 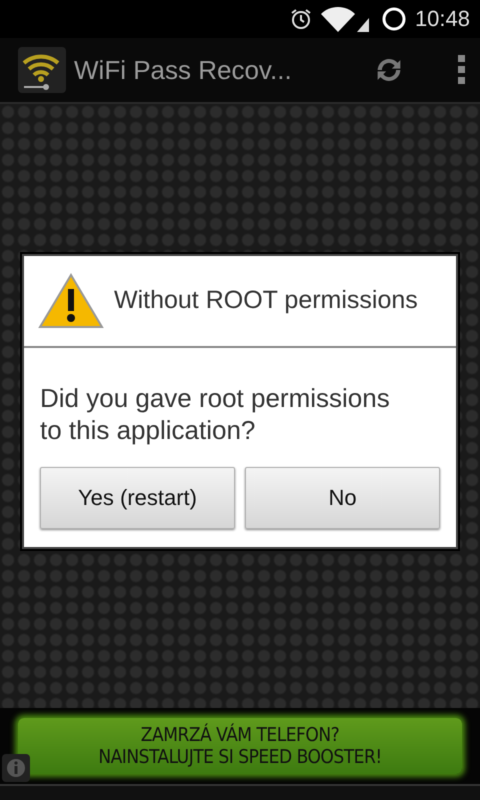 What do you see at coordinates (215, 414) in the screenshot?
I see `dialog-message: Did you gave root permissions to this application?` at bounding box center [215, 414].